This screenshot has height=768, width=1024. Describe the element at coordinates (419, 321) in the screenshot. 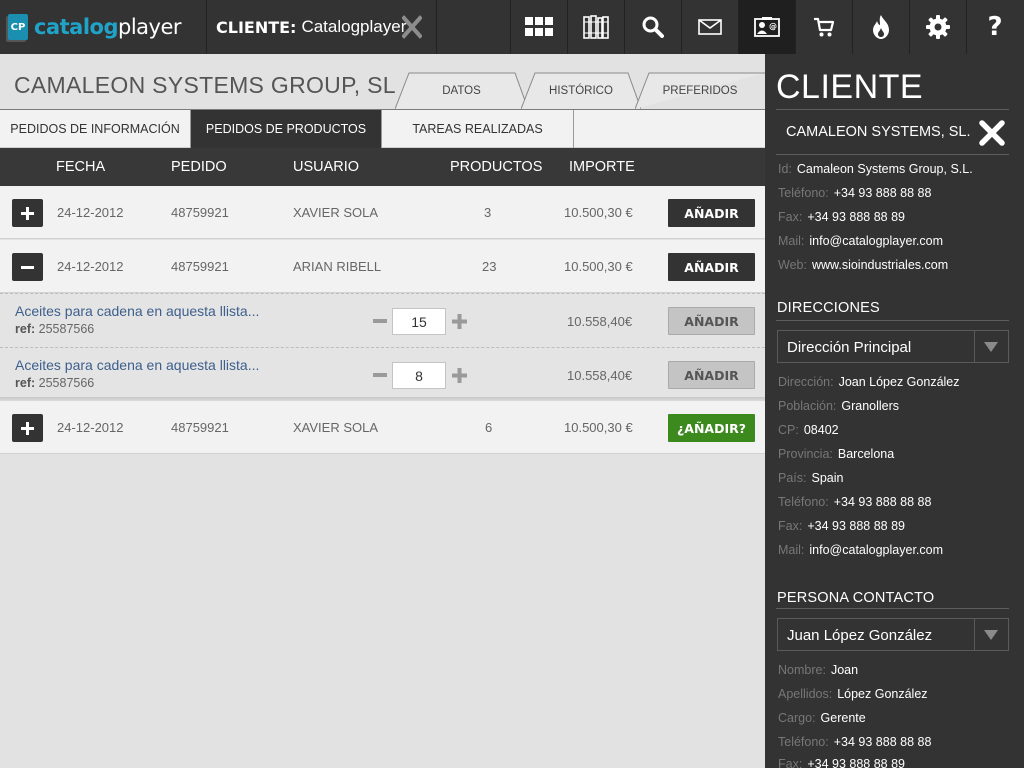

I see `quantity-input: 15` at that location.